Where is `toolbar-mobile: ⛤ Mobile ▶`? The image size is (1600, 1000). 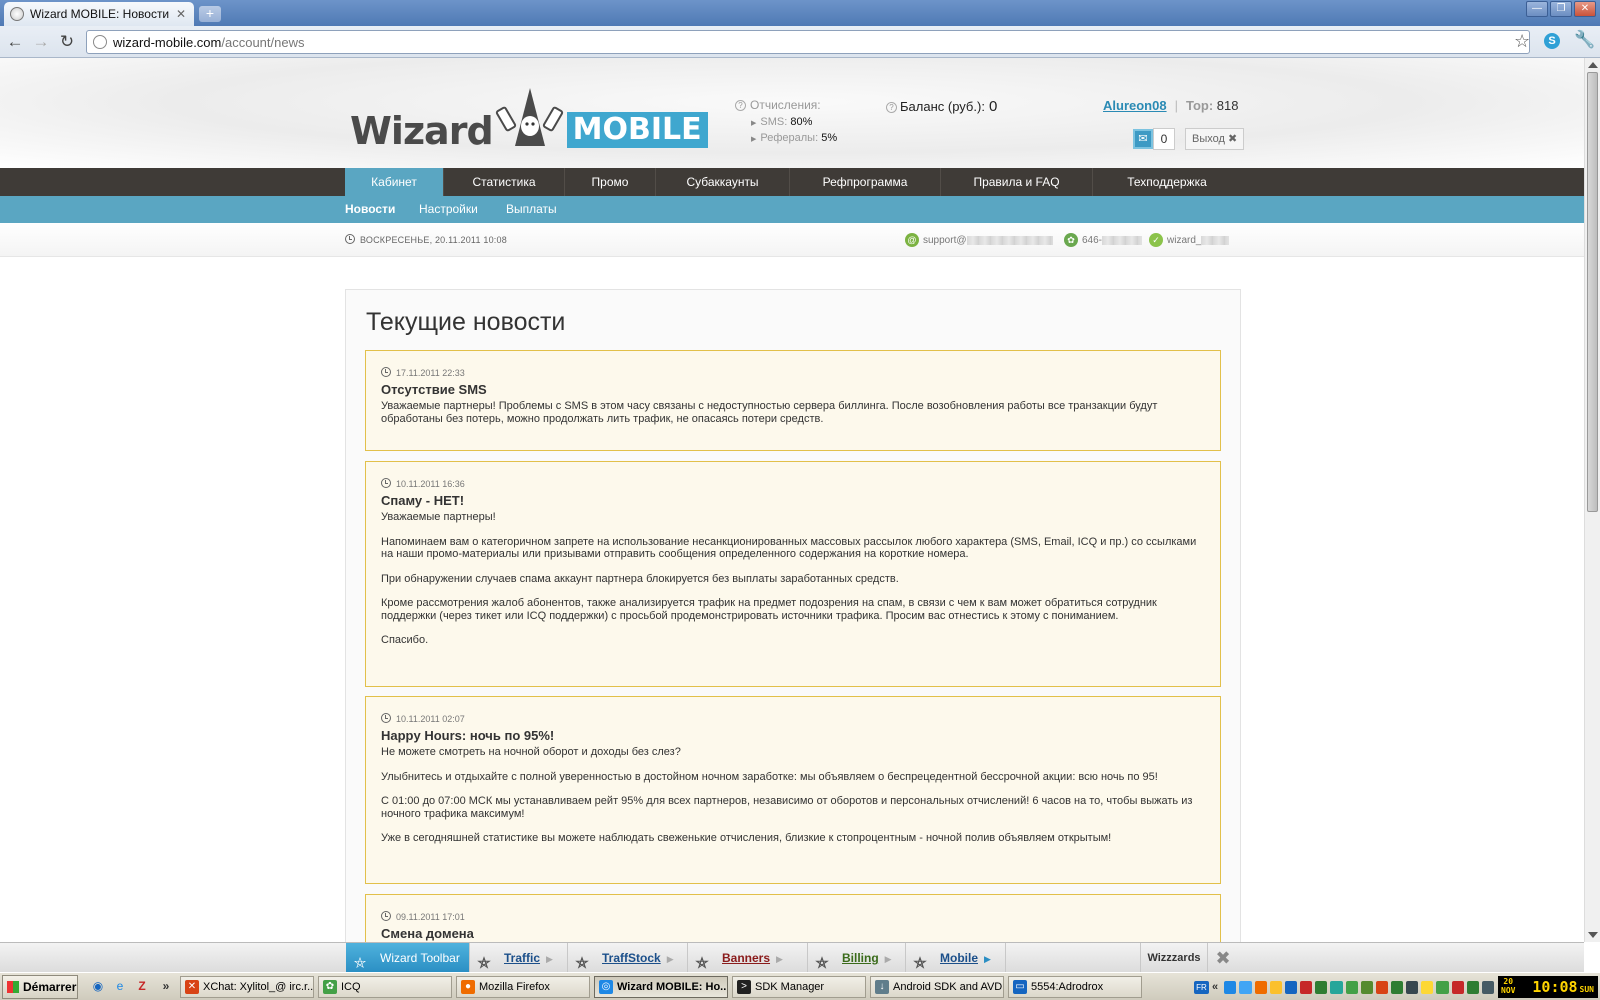
toolbar-mobile: ⛤ Mobile ▶ is located at coordinates (956, 958).